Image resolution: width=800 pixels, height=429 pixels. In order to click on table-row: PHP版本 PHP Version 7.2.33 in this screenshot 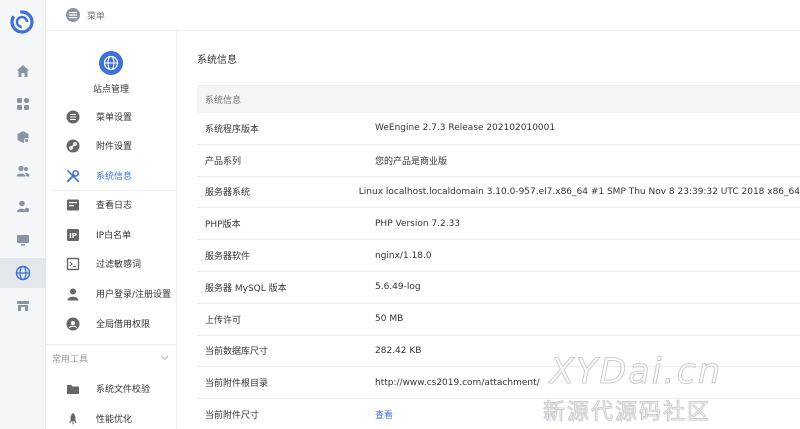, I will do `click(498, 224)`.